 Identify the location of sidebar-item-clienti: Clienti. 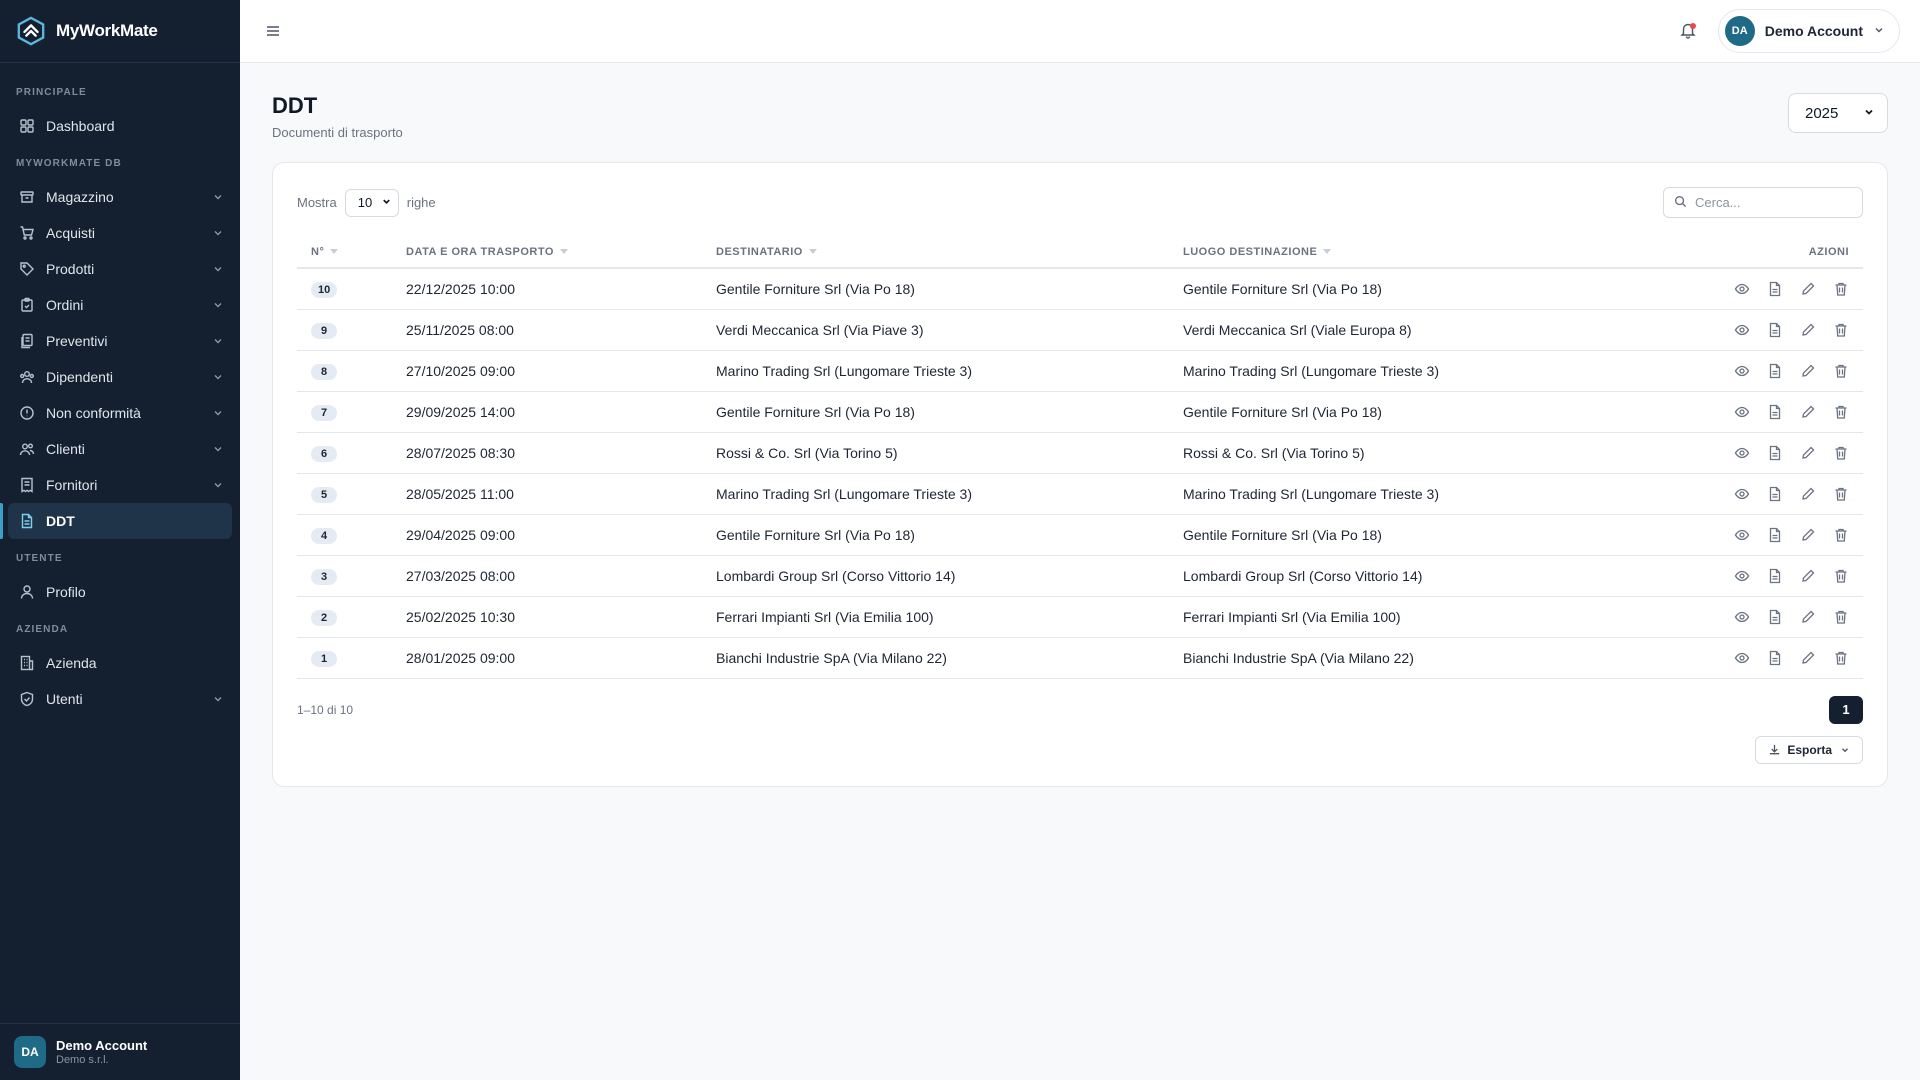
(120, 449).